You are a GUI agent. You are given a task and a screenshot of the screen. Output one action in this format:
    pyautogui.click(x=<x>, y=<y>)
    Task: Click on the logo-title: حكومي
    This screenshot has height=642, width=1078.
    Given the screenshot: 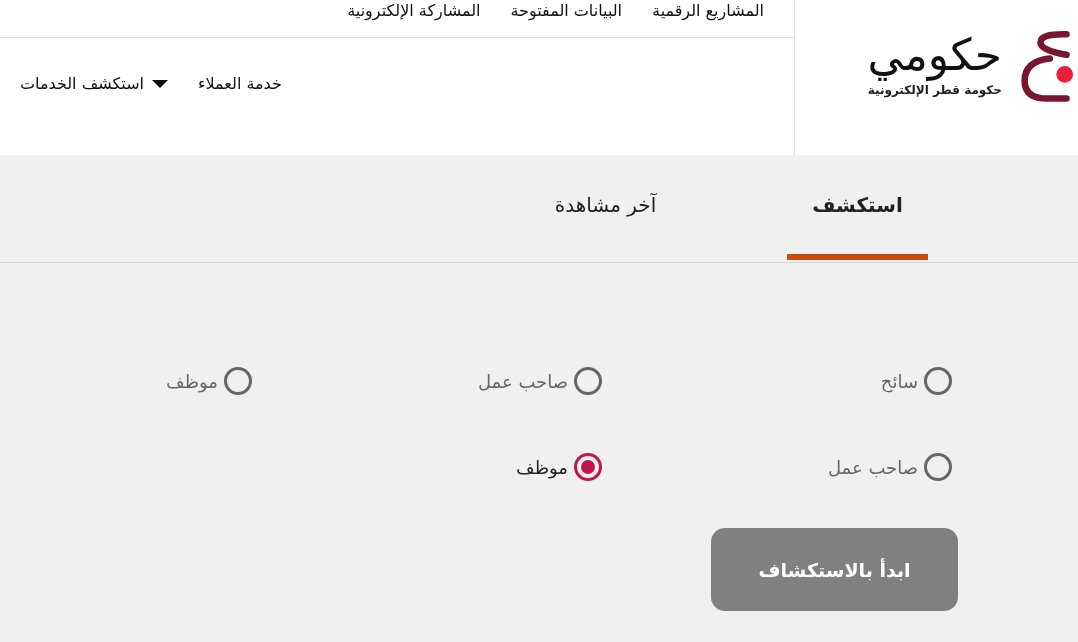 What is the action you would take?
    pyautogui.click(x=934, y=55)
    